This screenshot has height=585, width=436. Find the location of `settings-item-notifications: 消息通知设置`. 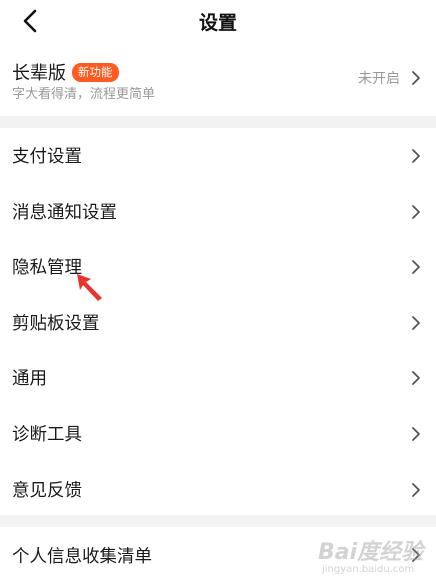

settings-item-notifications: 消息通知设置 is located at coordinates (218, 211).